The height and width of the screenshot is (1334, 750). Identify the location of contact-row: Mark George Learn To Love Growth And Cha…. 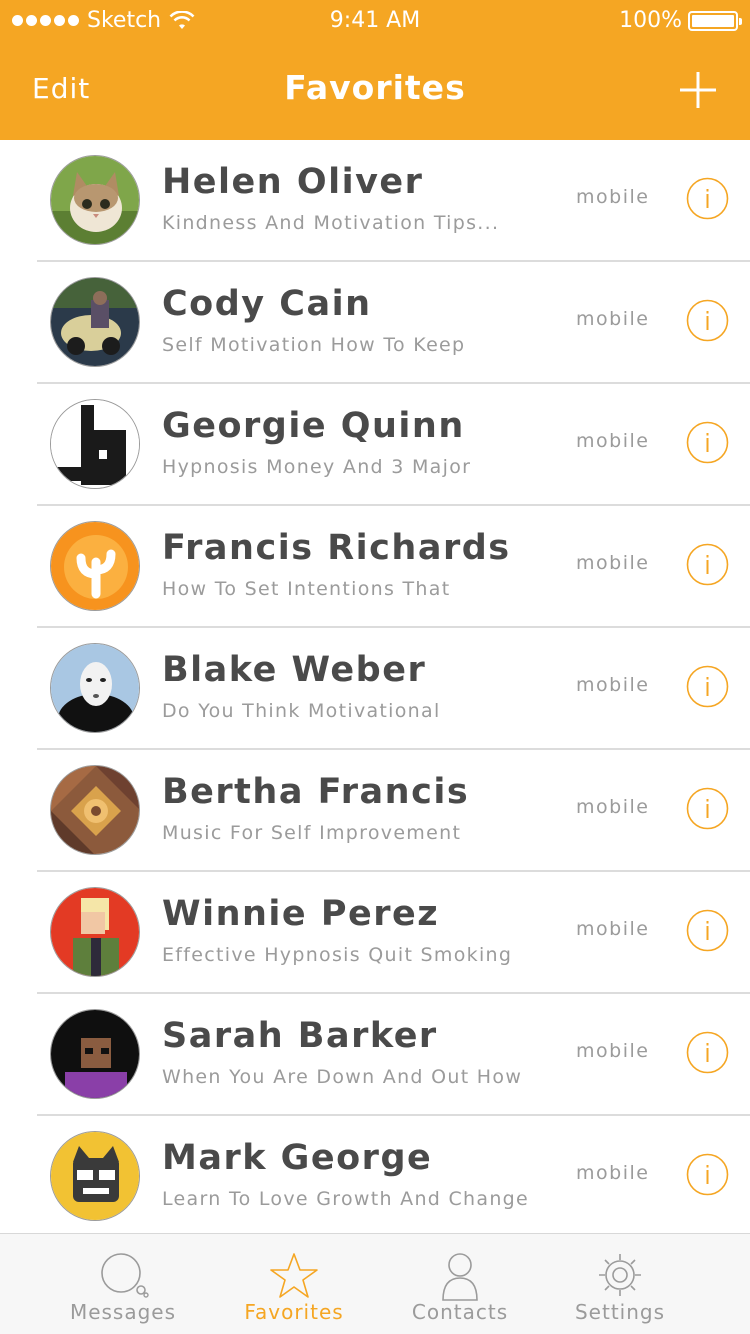
(375, 1174).